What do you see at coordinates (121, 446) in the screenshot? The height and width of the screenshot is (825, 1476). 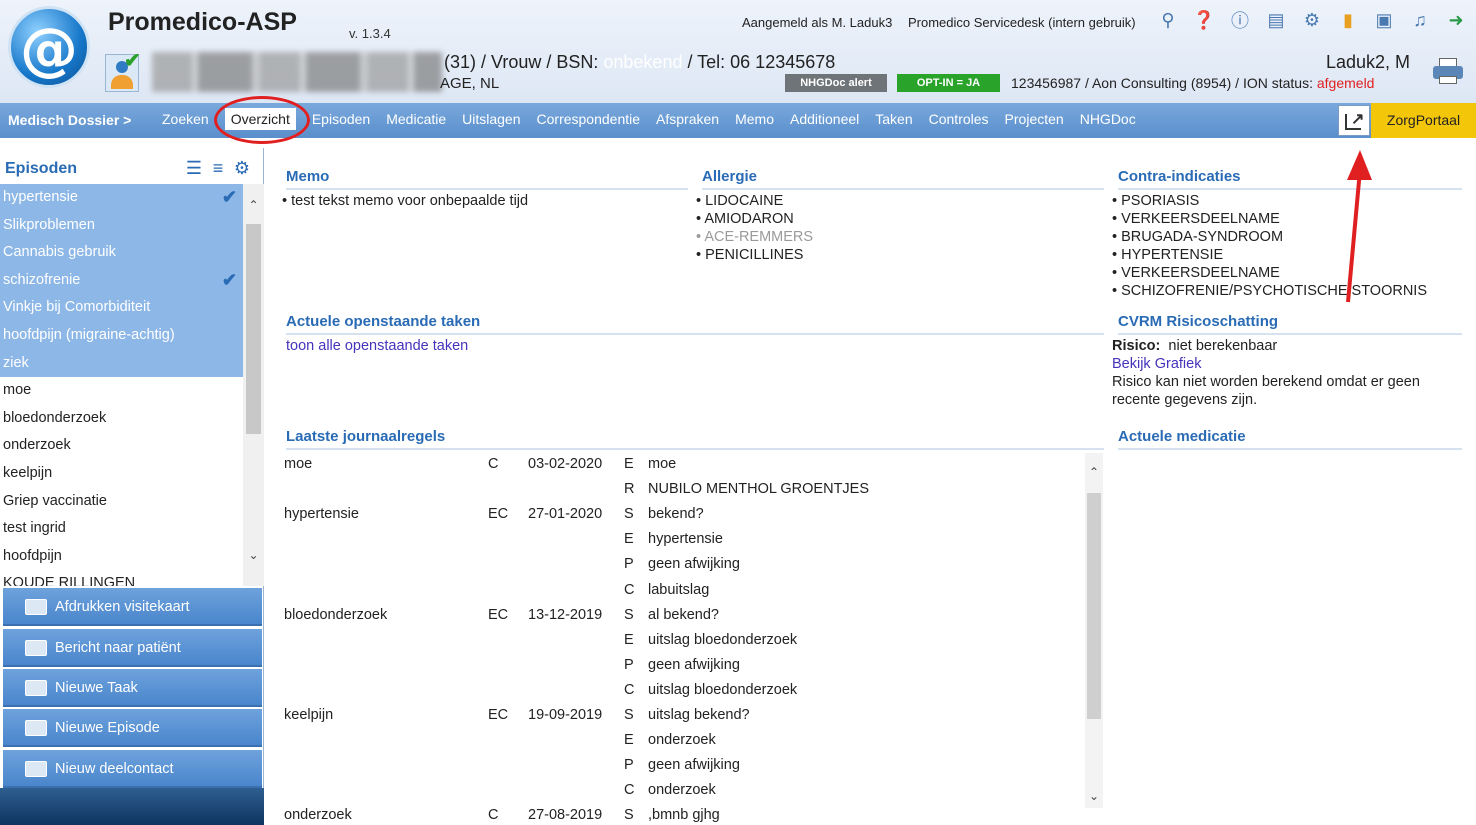 I see `episode-item: onderzoek` at bounding box center [121, 446].